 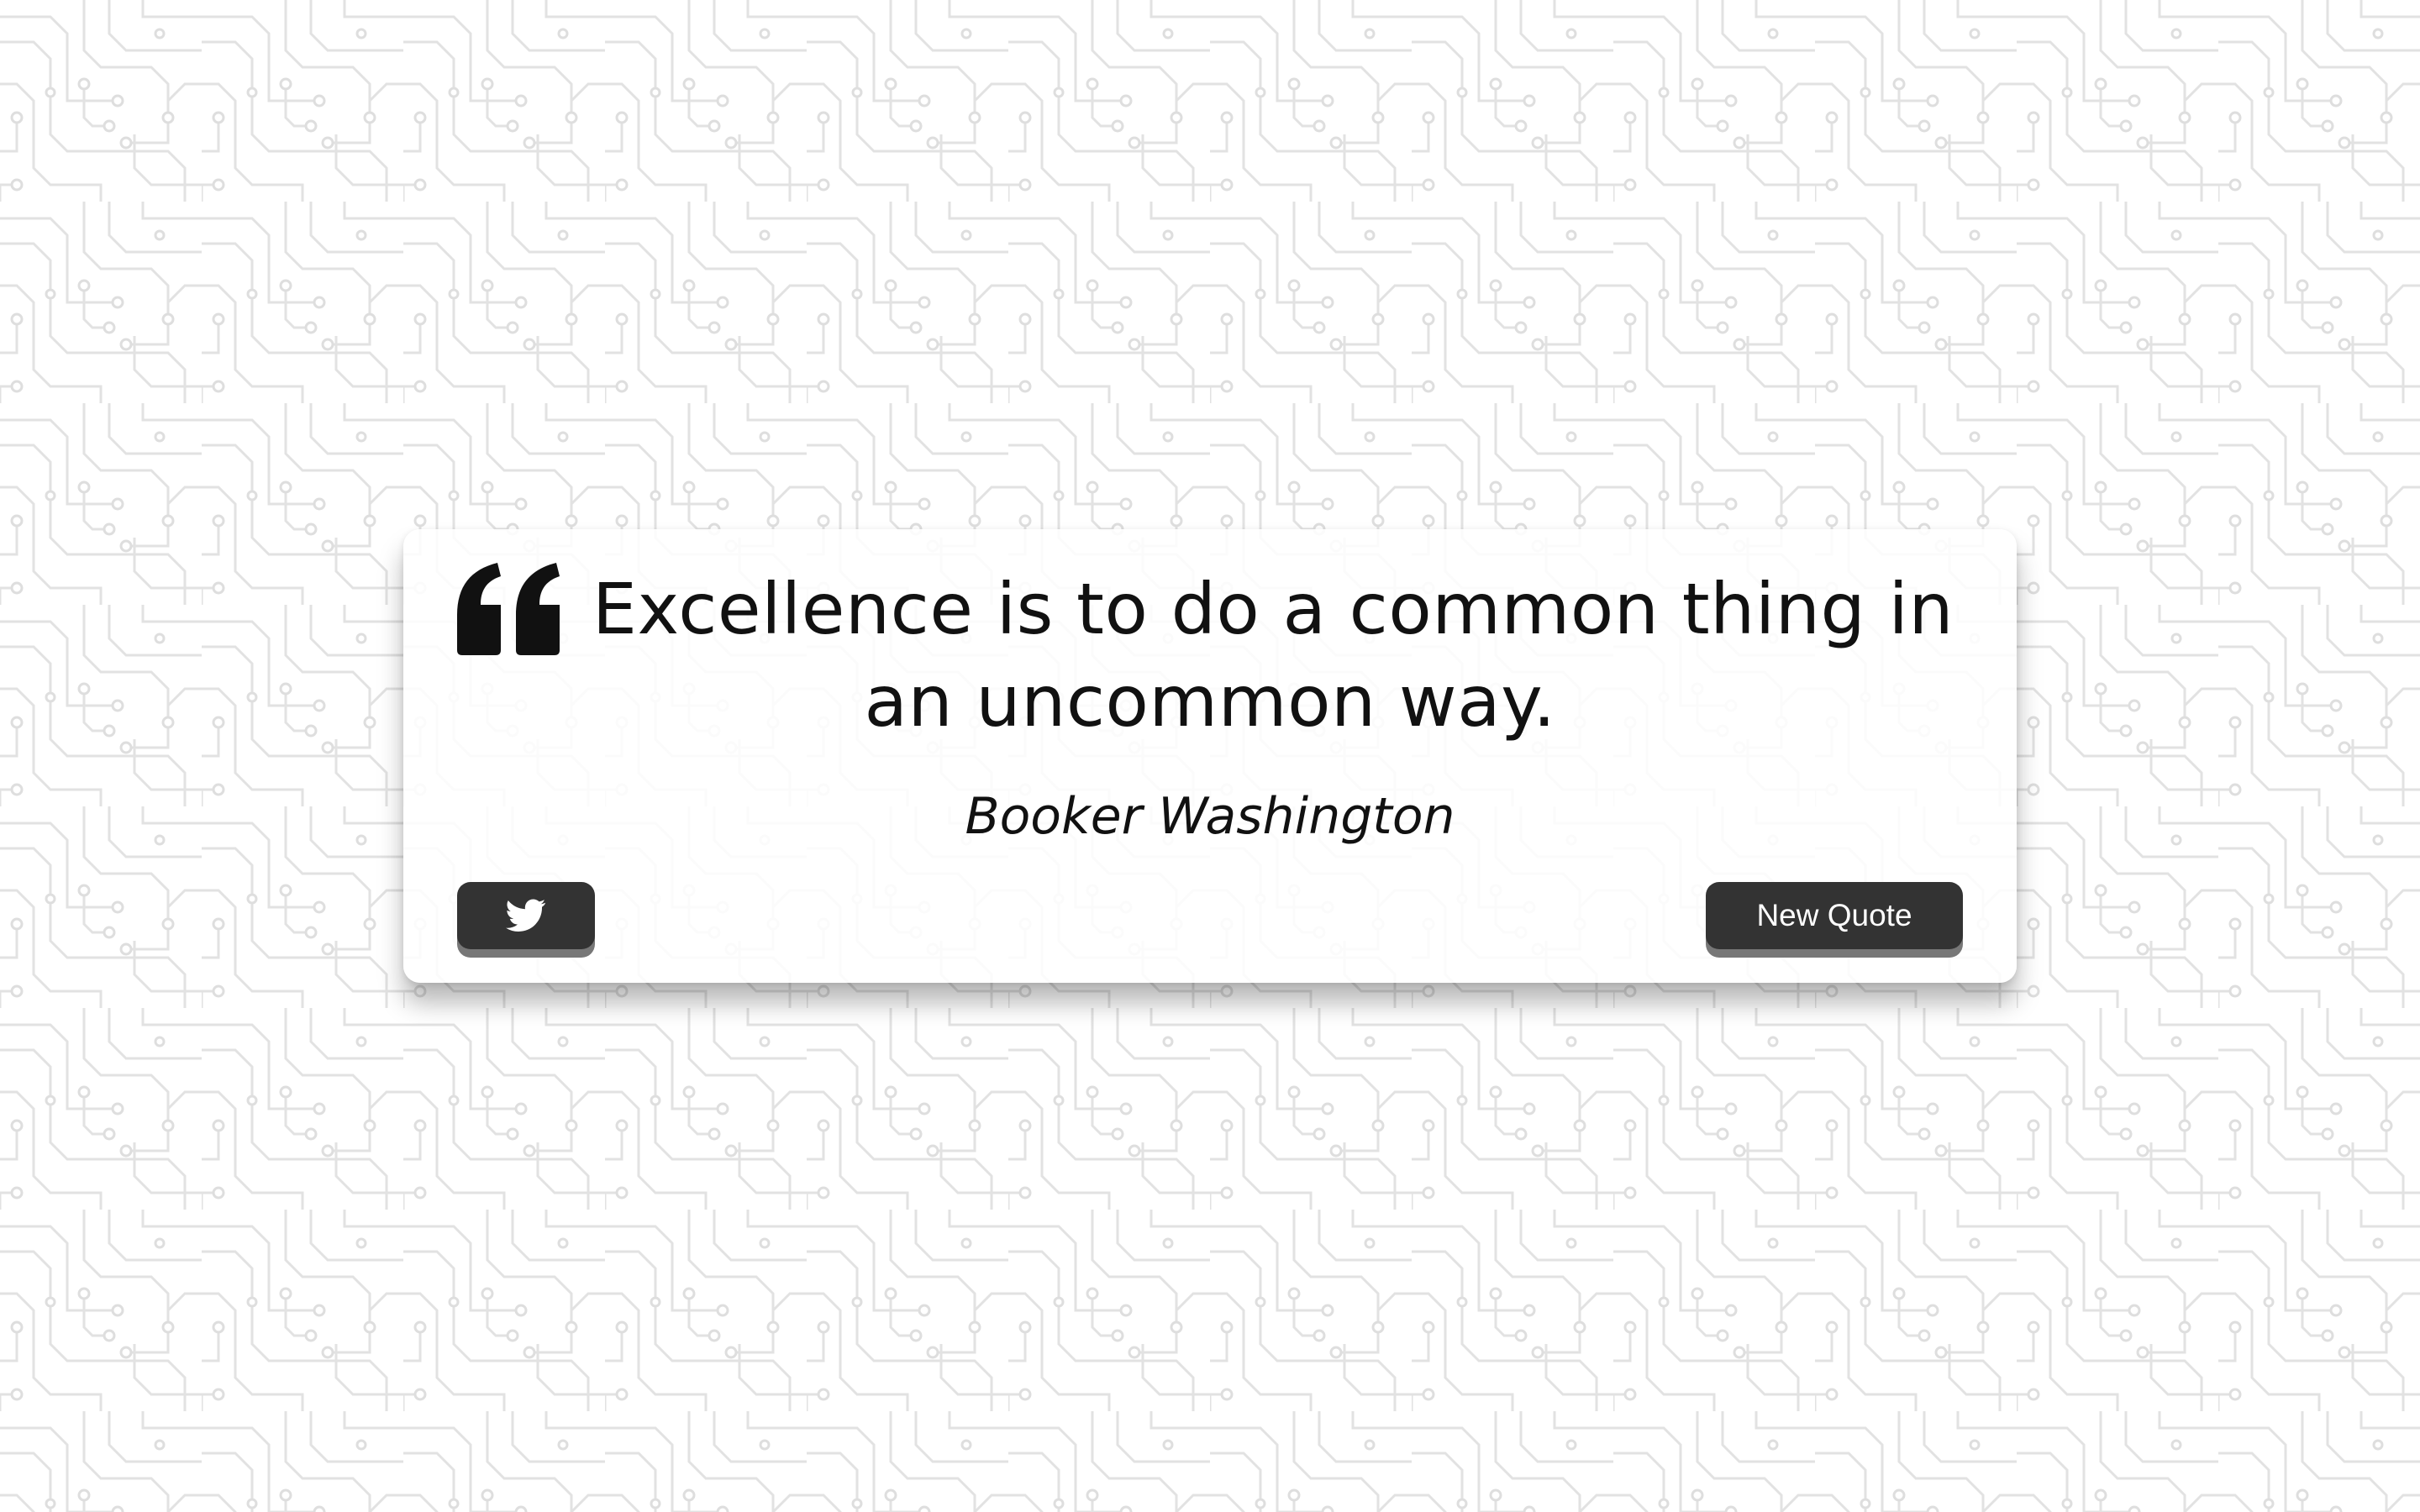 I want to click on tweet-quote-button, so click(x=526, y=915).